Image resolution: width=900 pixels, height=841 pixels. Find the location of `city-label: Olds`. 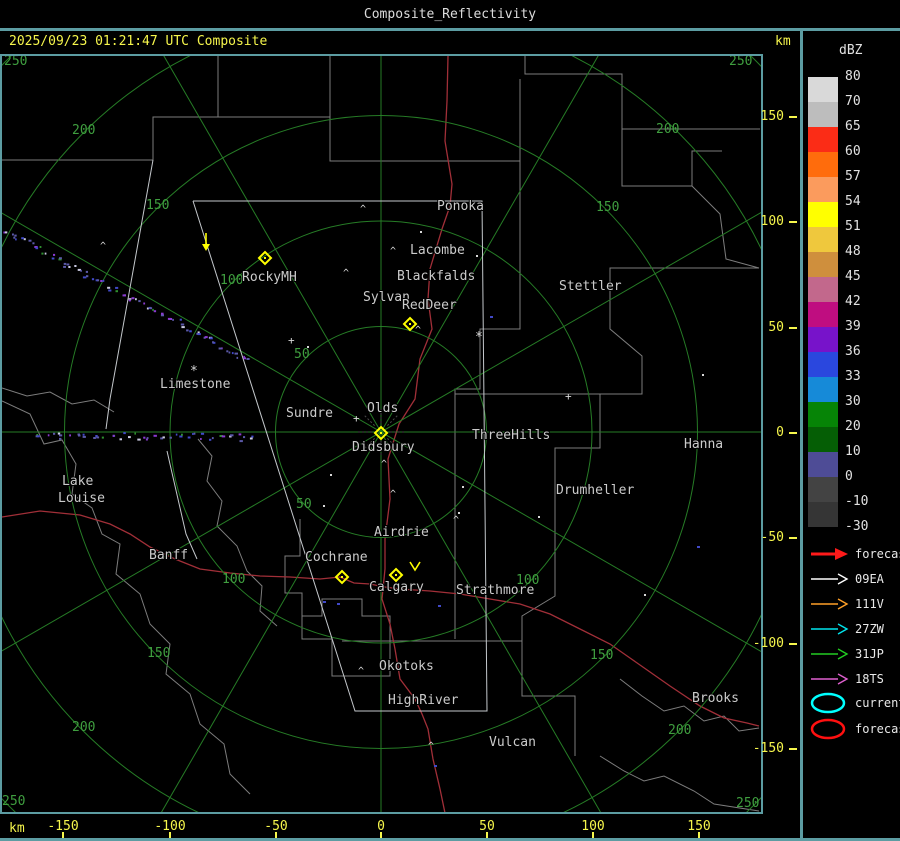

city-label: Olds is located at coordinates (382, 408).